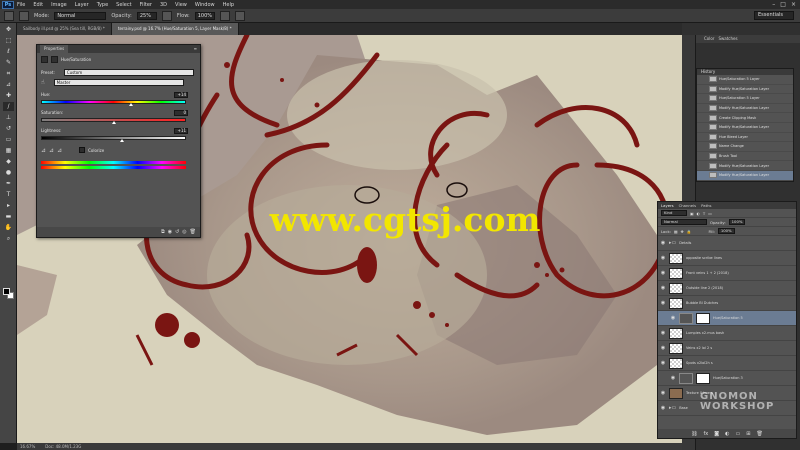  What do you see at coordinates (195, 49) in the screenshot?
I see `panel-menu-icon: ≡` at bounding box center [195, 49].